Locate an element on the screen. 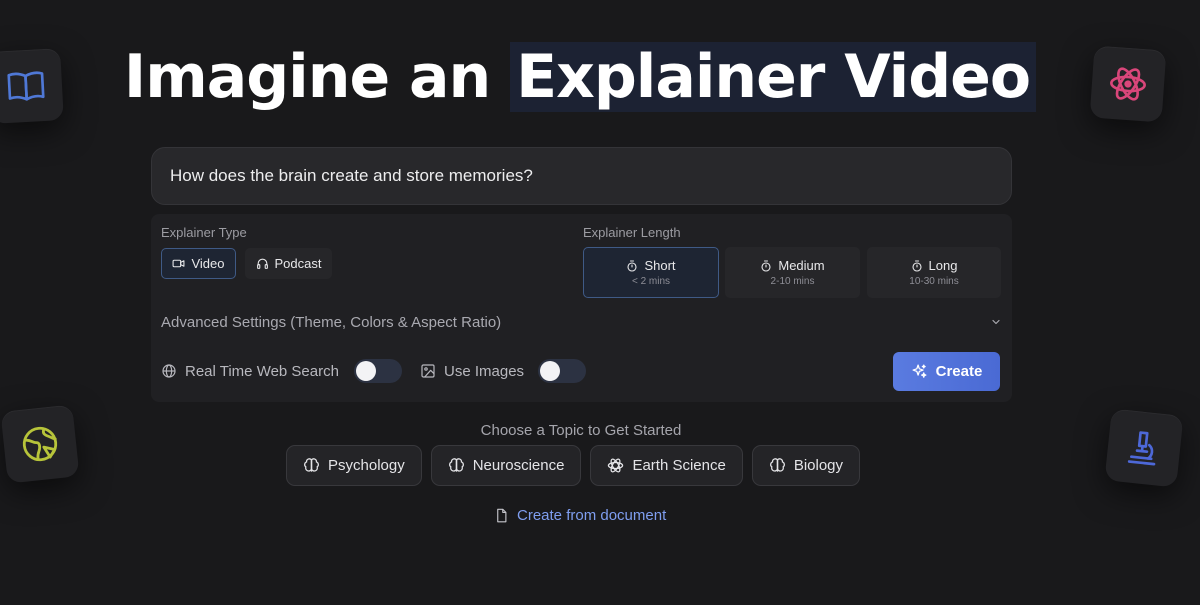 The height and width of the screenshot is (605, 1200). video-camera-icon is located at coordinates (178, 263).